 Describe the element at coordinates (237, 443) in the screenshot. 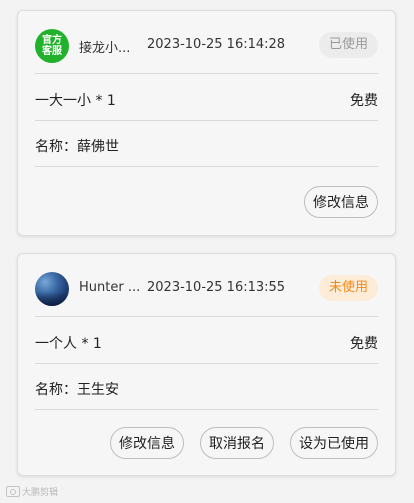

I see `cancel-registration-button: 取消报名` at that location.